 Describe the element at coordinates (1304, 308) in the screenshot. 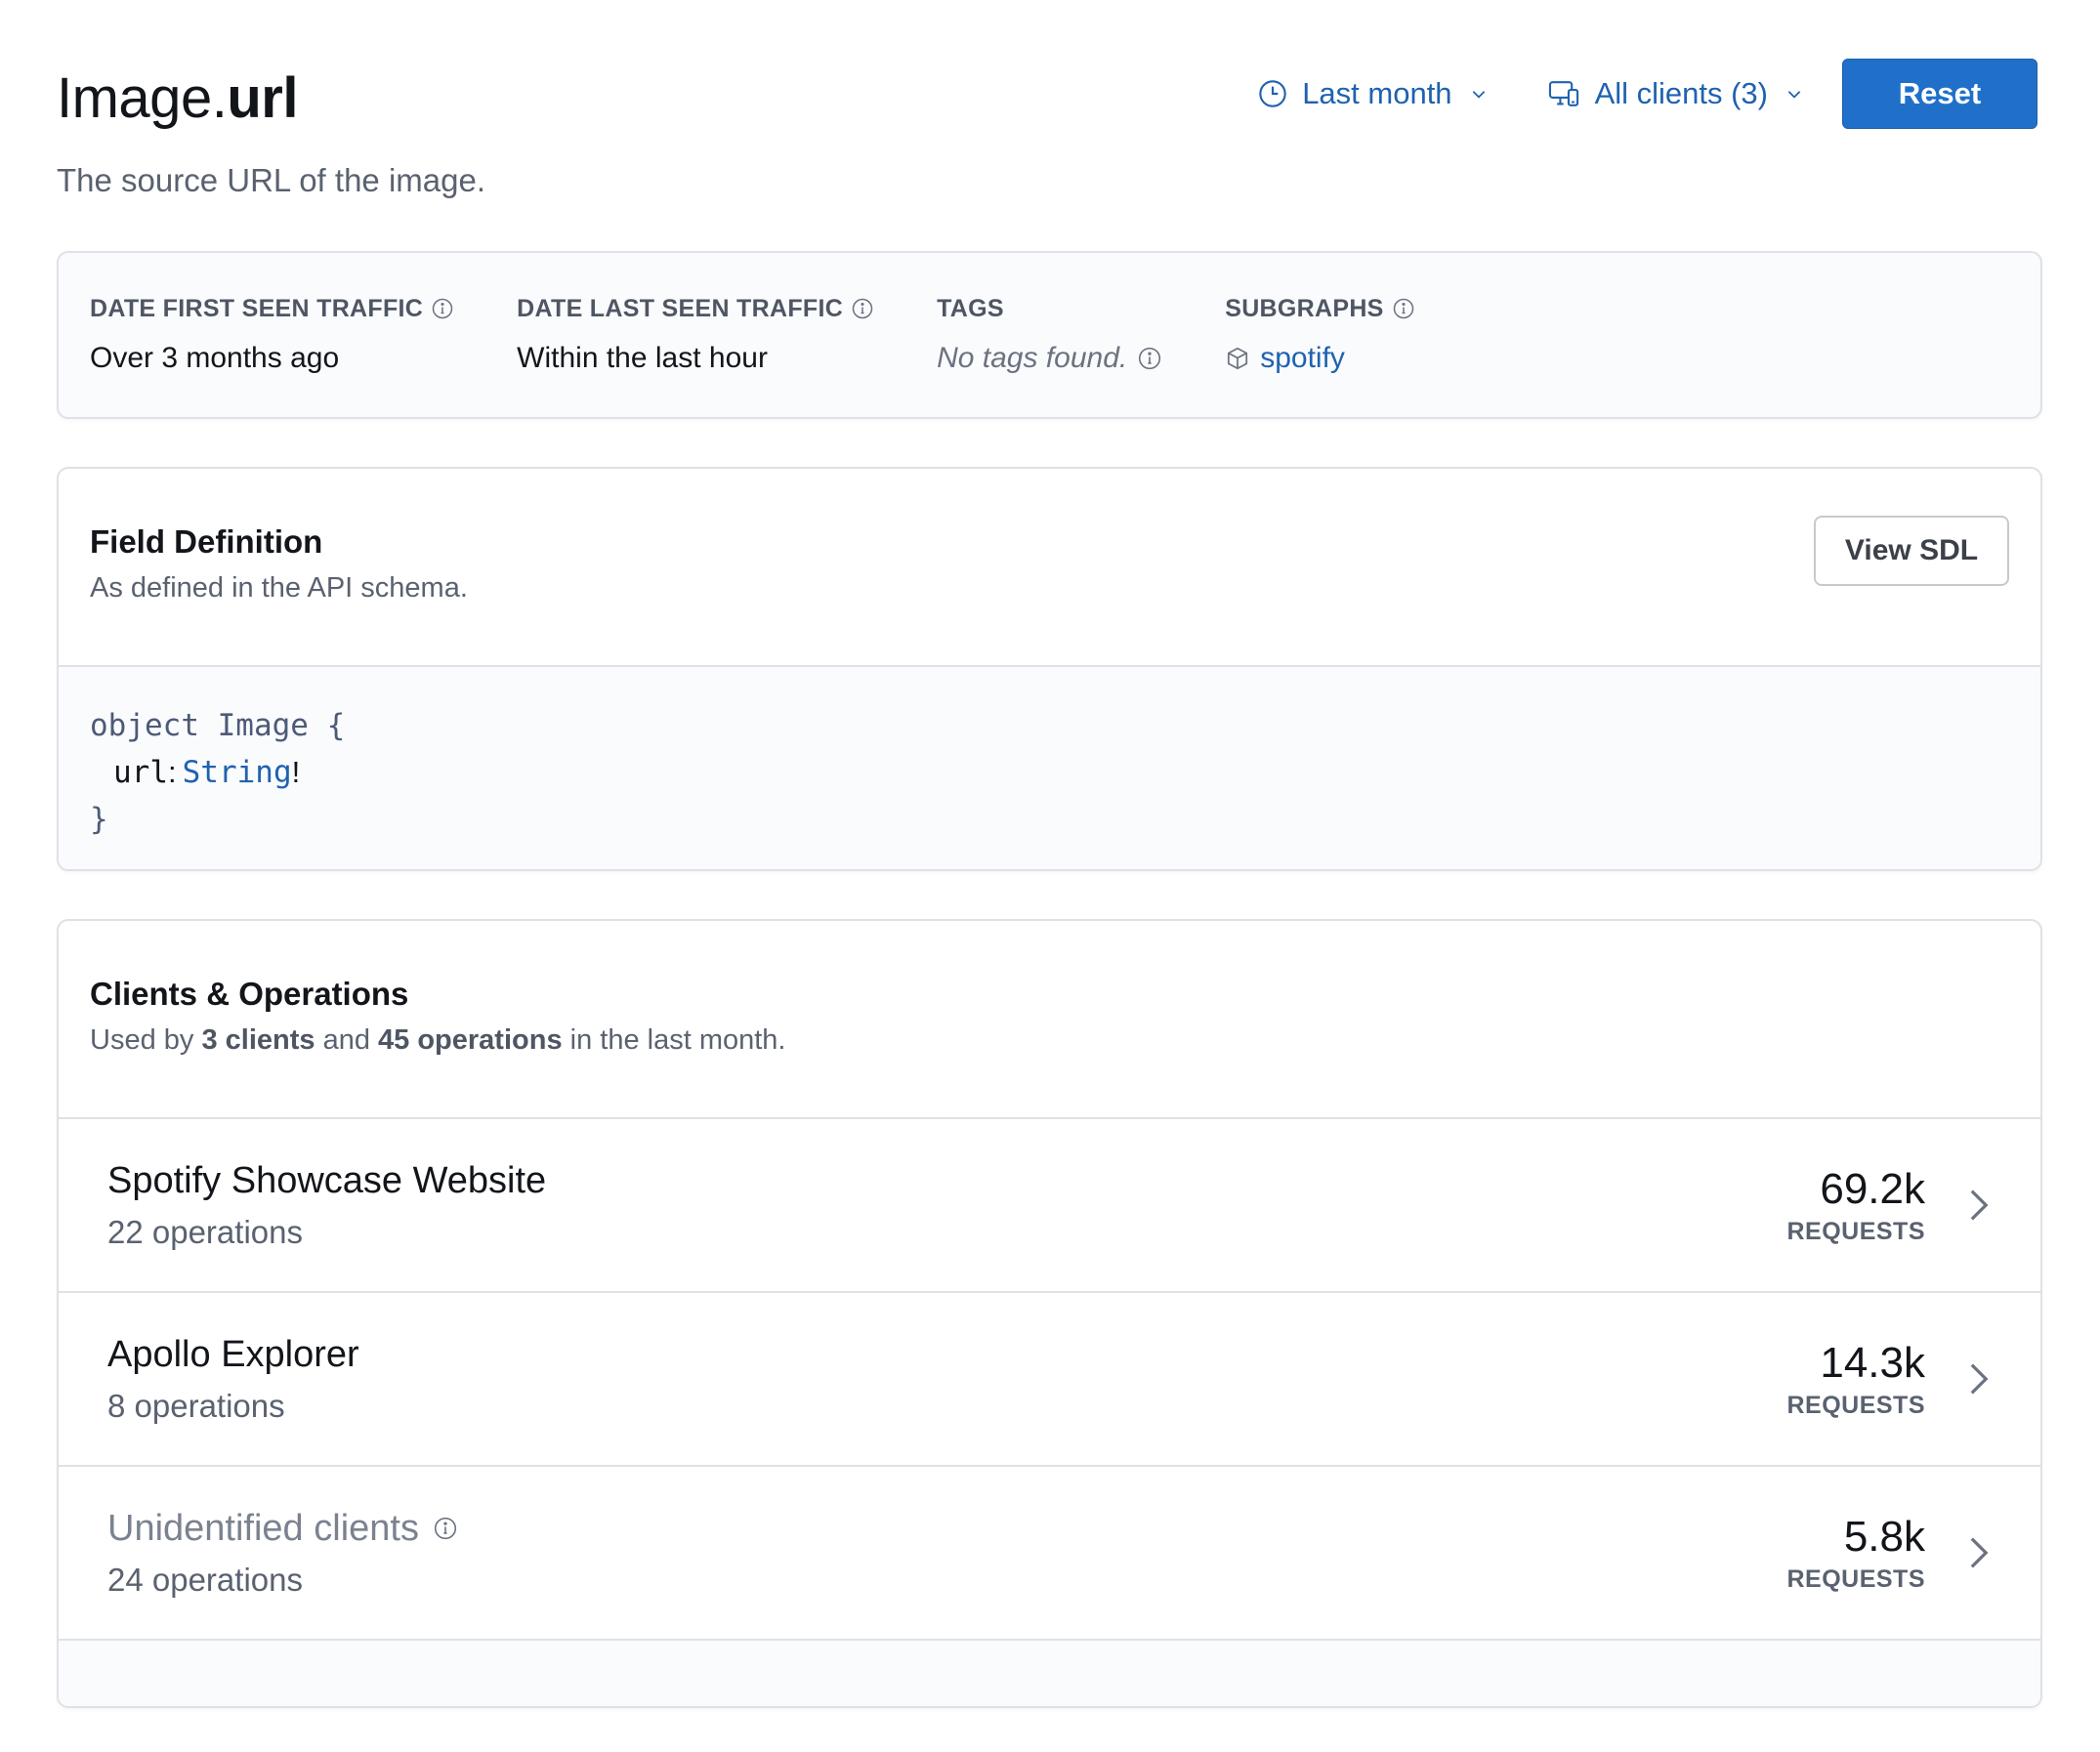

I see `subgraphs-label: SUBGRAPHS` at that location.